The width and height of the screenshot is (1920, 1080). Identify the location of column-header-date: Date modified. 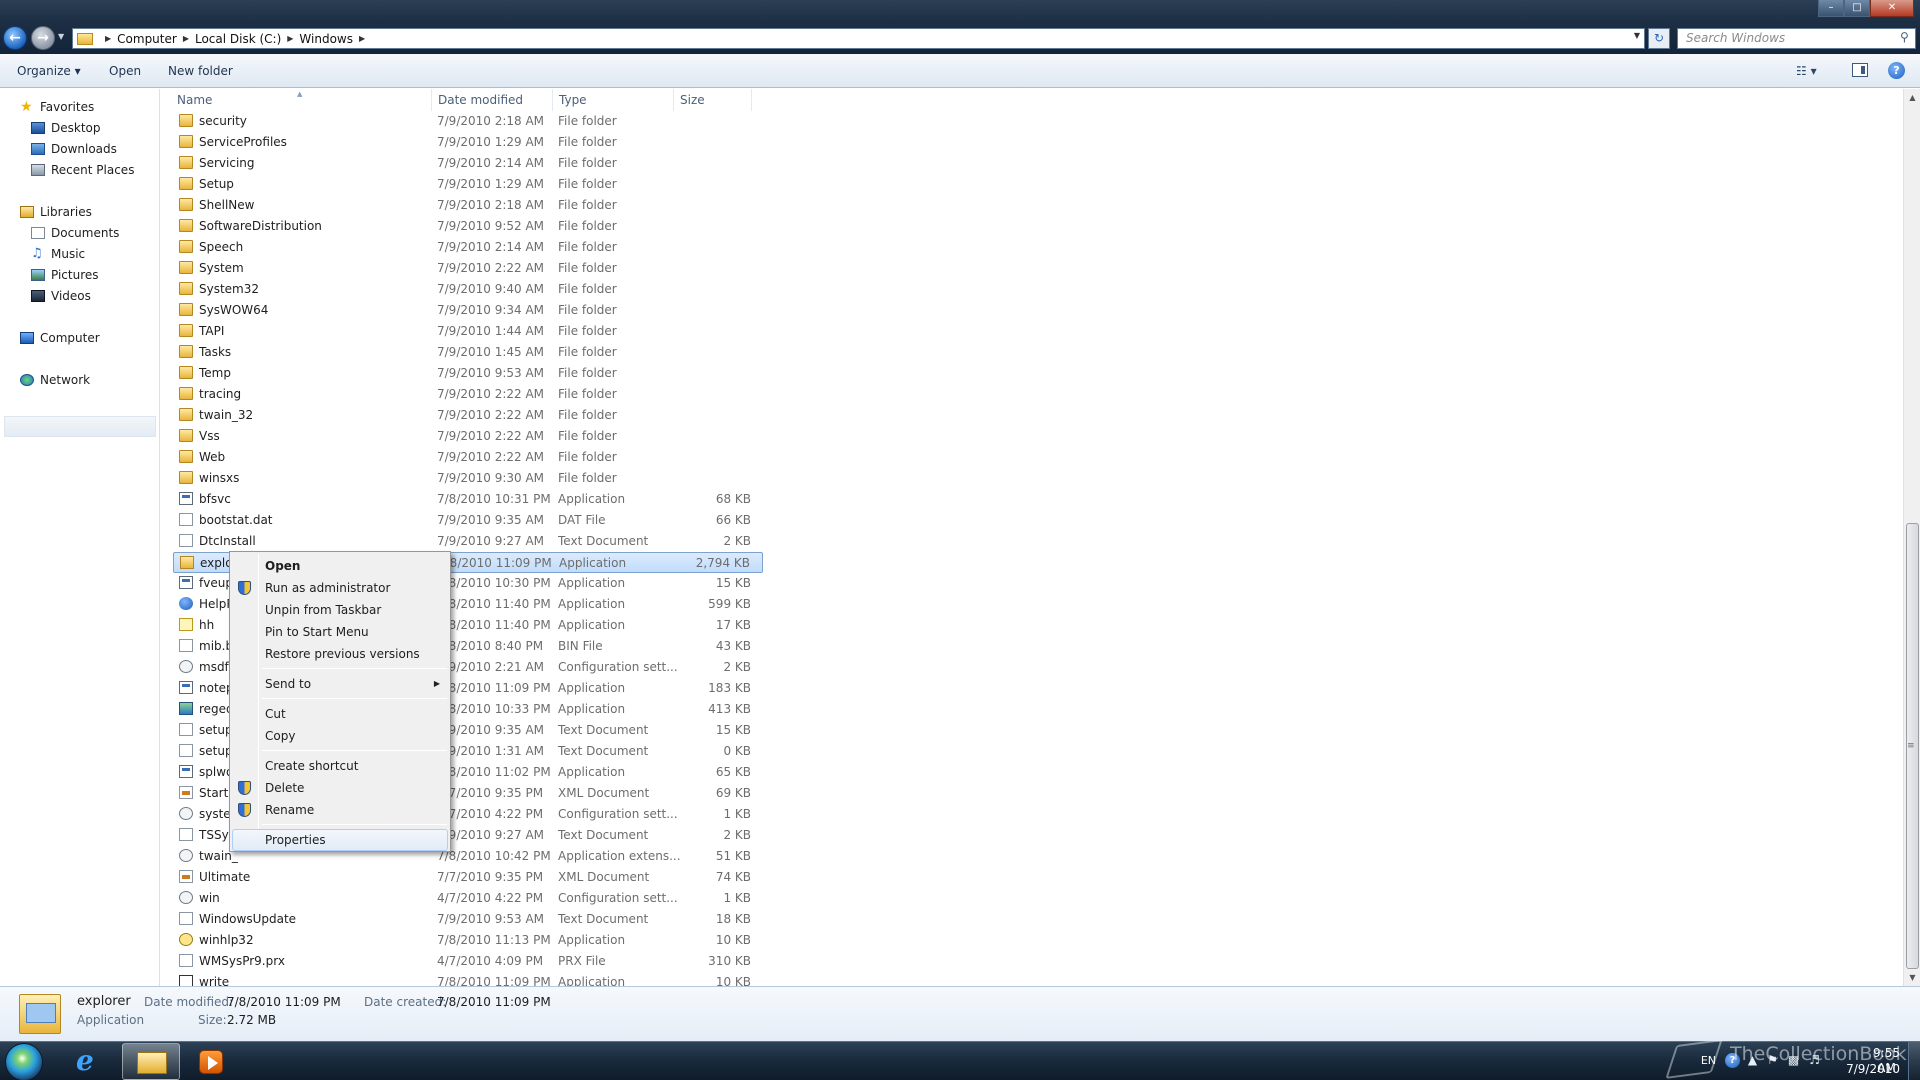
(492, 100).